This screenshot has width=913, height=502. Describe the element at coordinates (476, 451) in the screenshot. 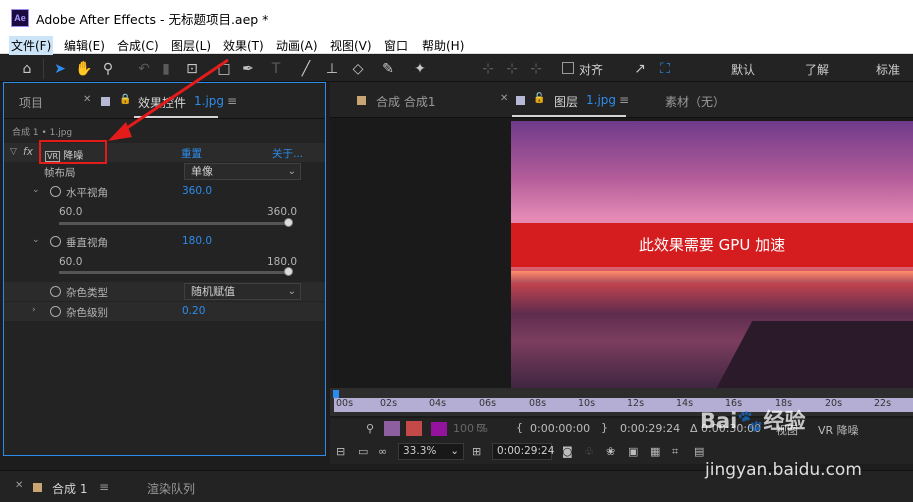

I see `fit-icon: ⊞` at that location.